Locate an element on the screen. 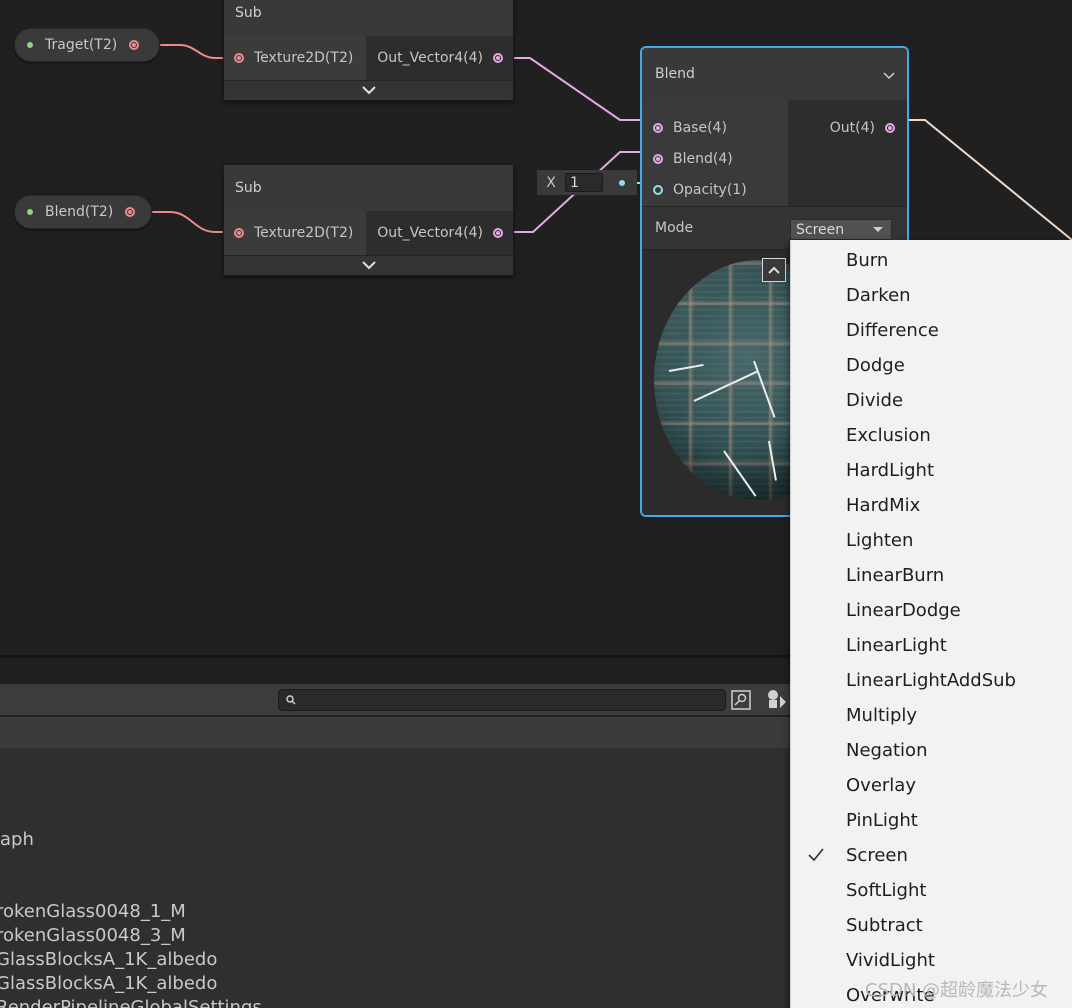 The image size is (1072, 1008). panel-header is located at coordinates (400, 732).